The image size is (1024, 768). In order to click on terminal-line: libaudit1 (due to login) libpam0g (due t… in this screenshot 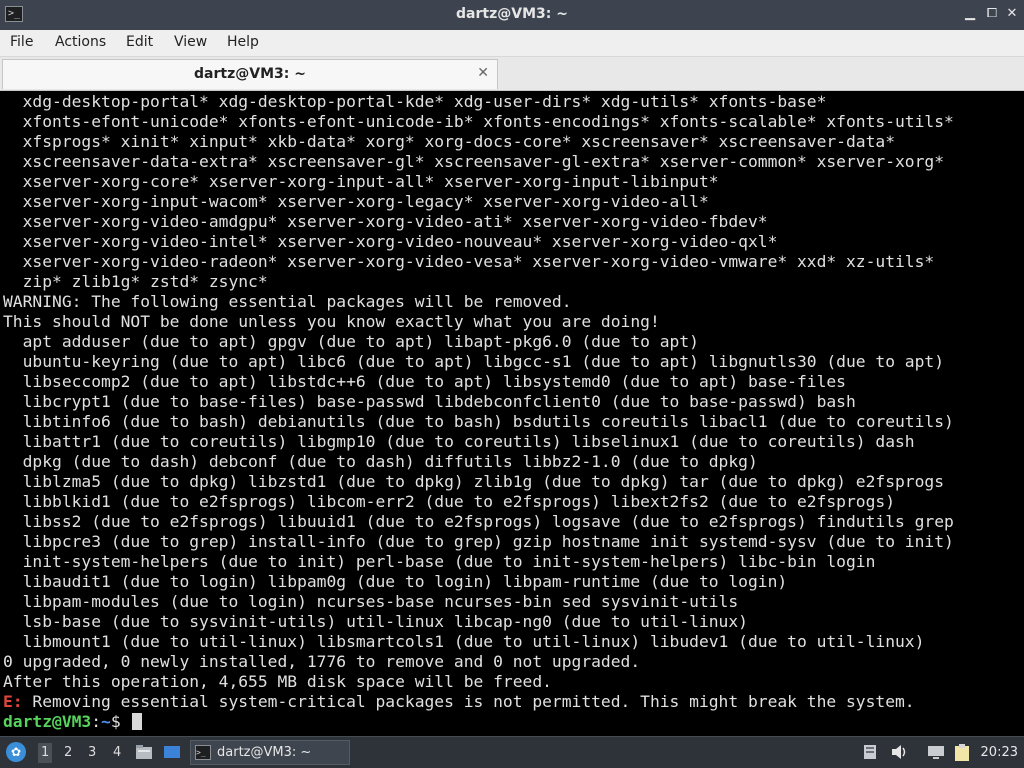, I will do `click(395, 581)`.